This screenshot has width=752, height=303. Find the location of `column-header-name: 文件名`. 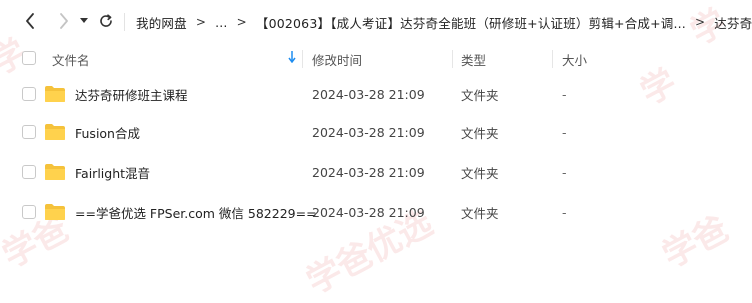

column-header-name: 文件名 is located at coordinates (176, 59).